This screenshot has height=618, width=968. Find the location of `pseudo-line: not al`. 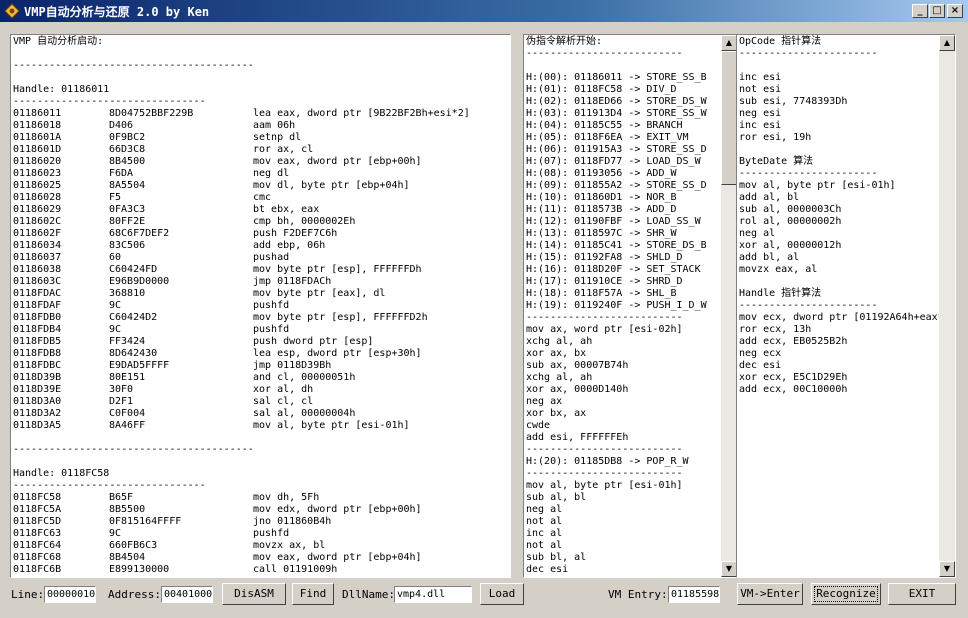

pseudo-line: not al is located at coordinates (616, 546).